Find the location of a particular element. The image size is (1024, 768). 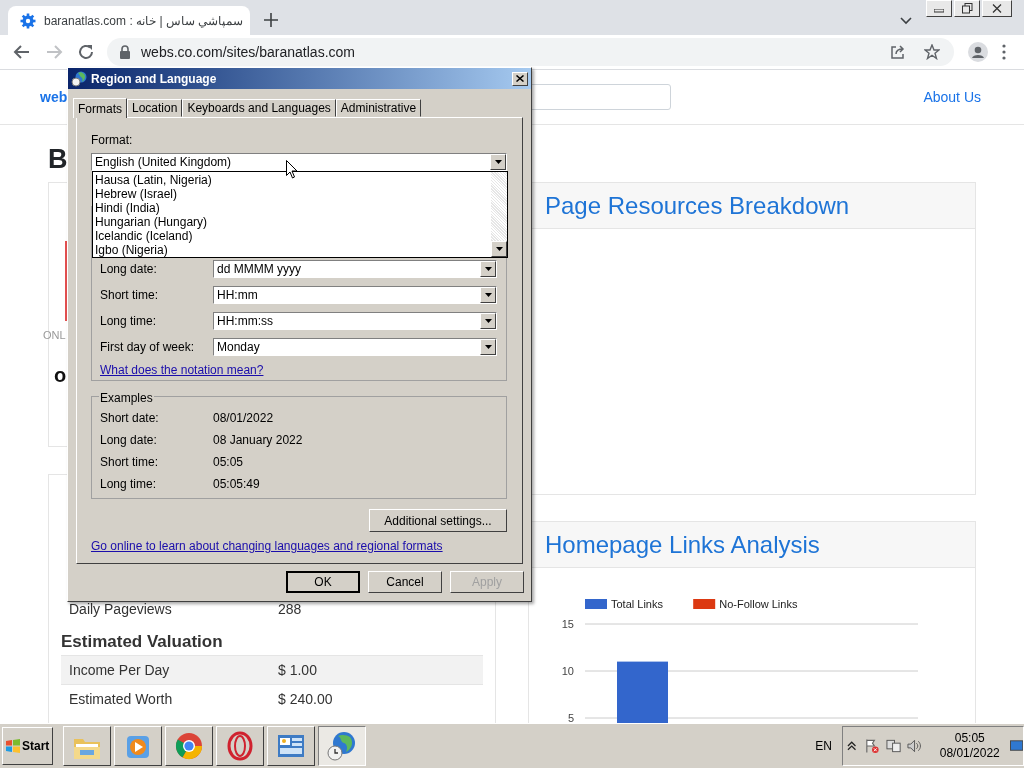

lock-icon is located at coordinates (125, 52).